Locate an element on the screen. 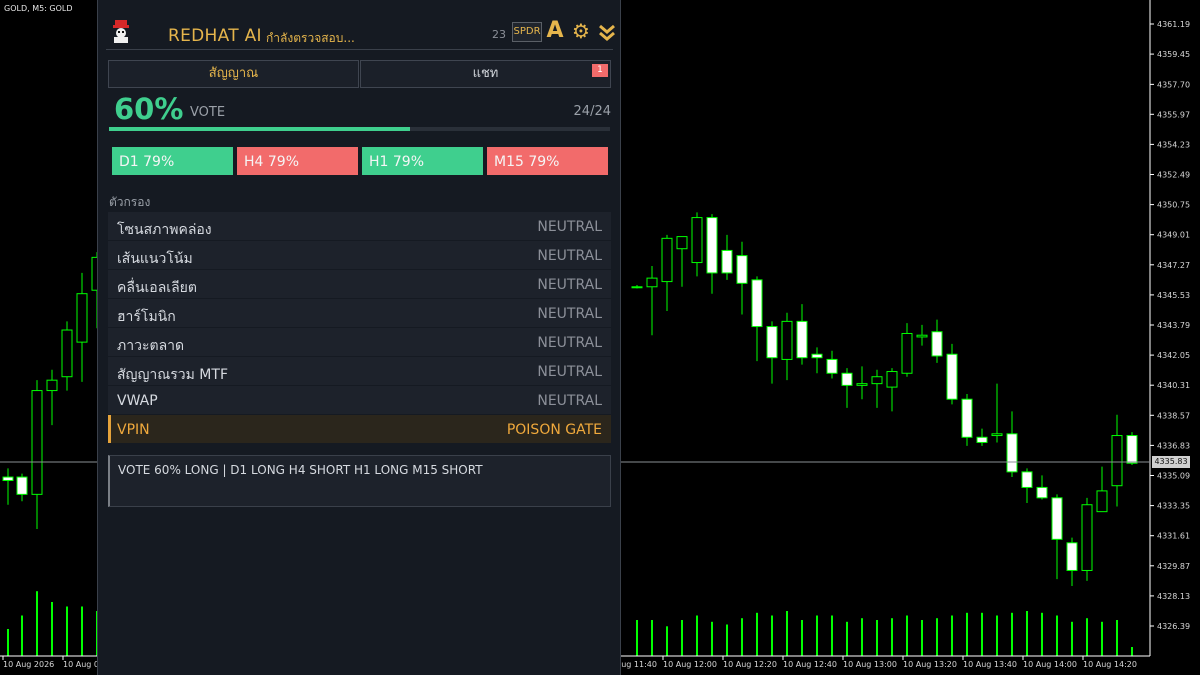 The width and height of the screenshot is (1200, 675). price-tick-label: 4338.57 is located at coordinates (1173, 415).